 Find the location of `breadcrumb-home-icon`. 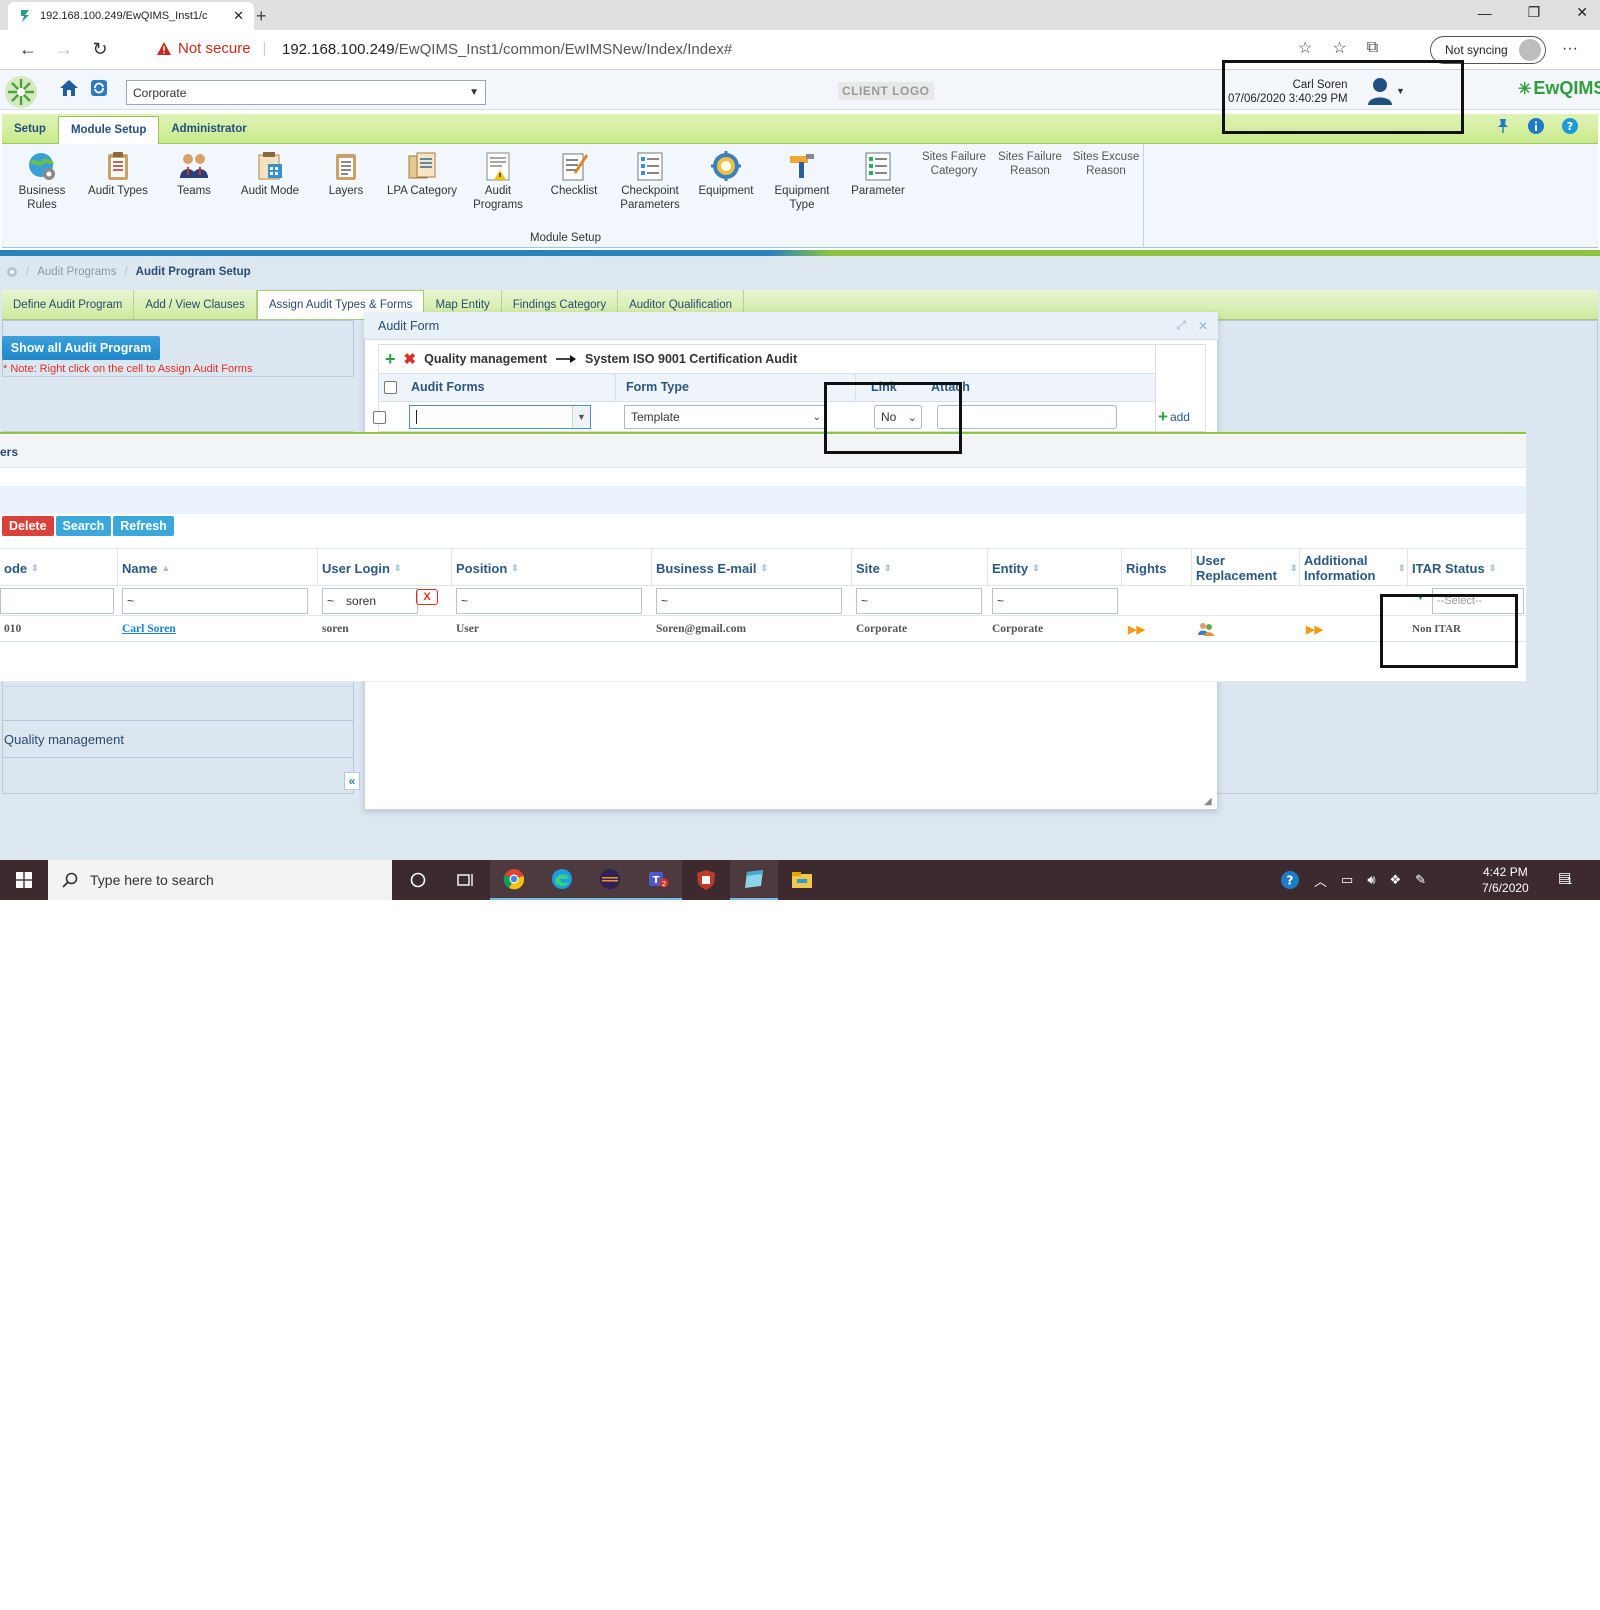

breadcrumb-home-icon is located at coordinates (12, 272).